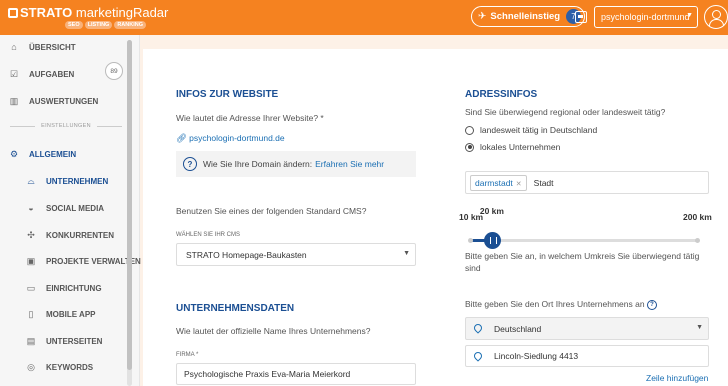  What do you see at coordinates (235, 308) in the screenshot?
I see `company-heading: UNTERNEHMENSDATEN` at bounding box center [235, 308].